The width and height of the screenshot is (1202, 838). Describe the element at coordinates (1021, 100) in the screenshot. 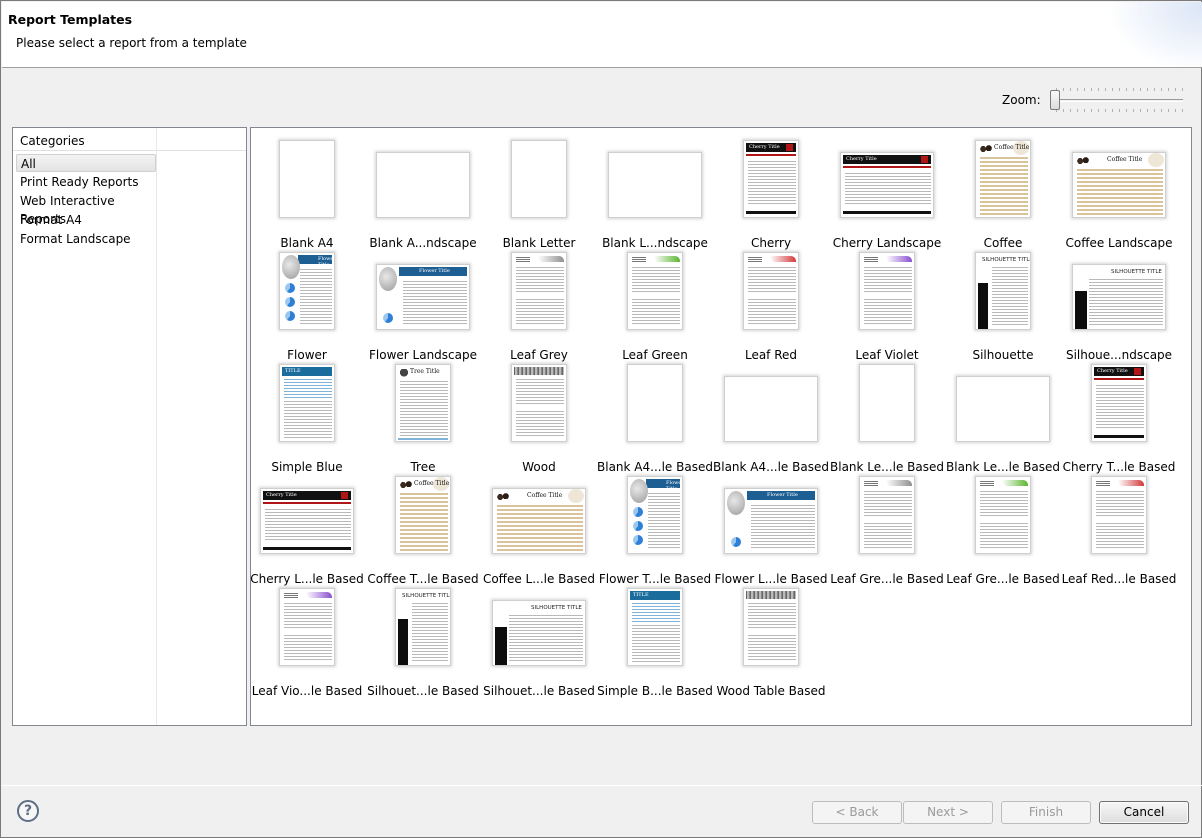

I see `zoom-label: Zoom:` at that location.